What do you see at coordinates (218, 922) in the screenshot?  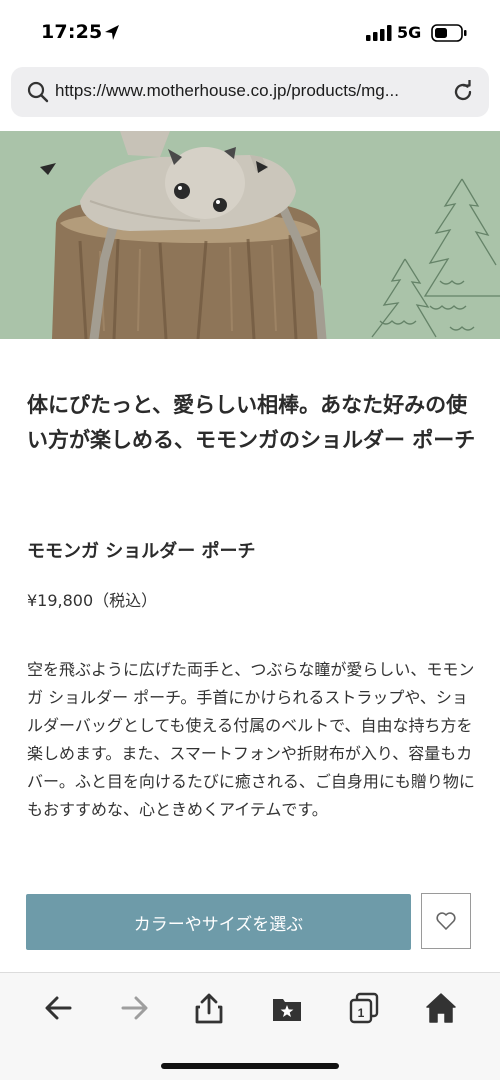 I see `select-color-size-button: カラーやサイズを選ぶ` at bounding box center [218, 922].